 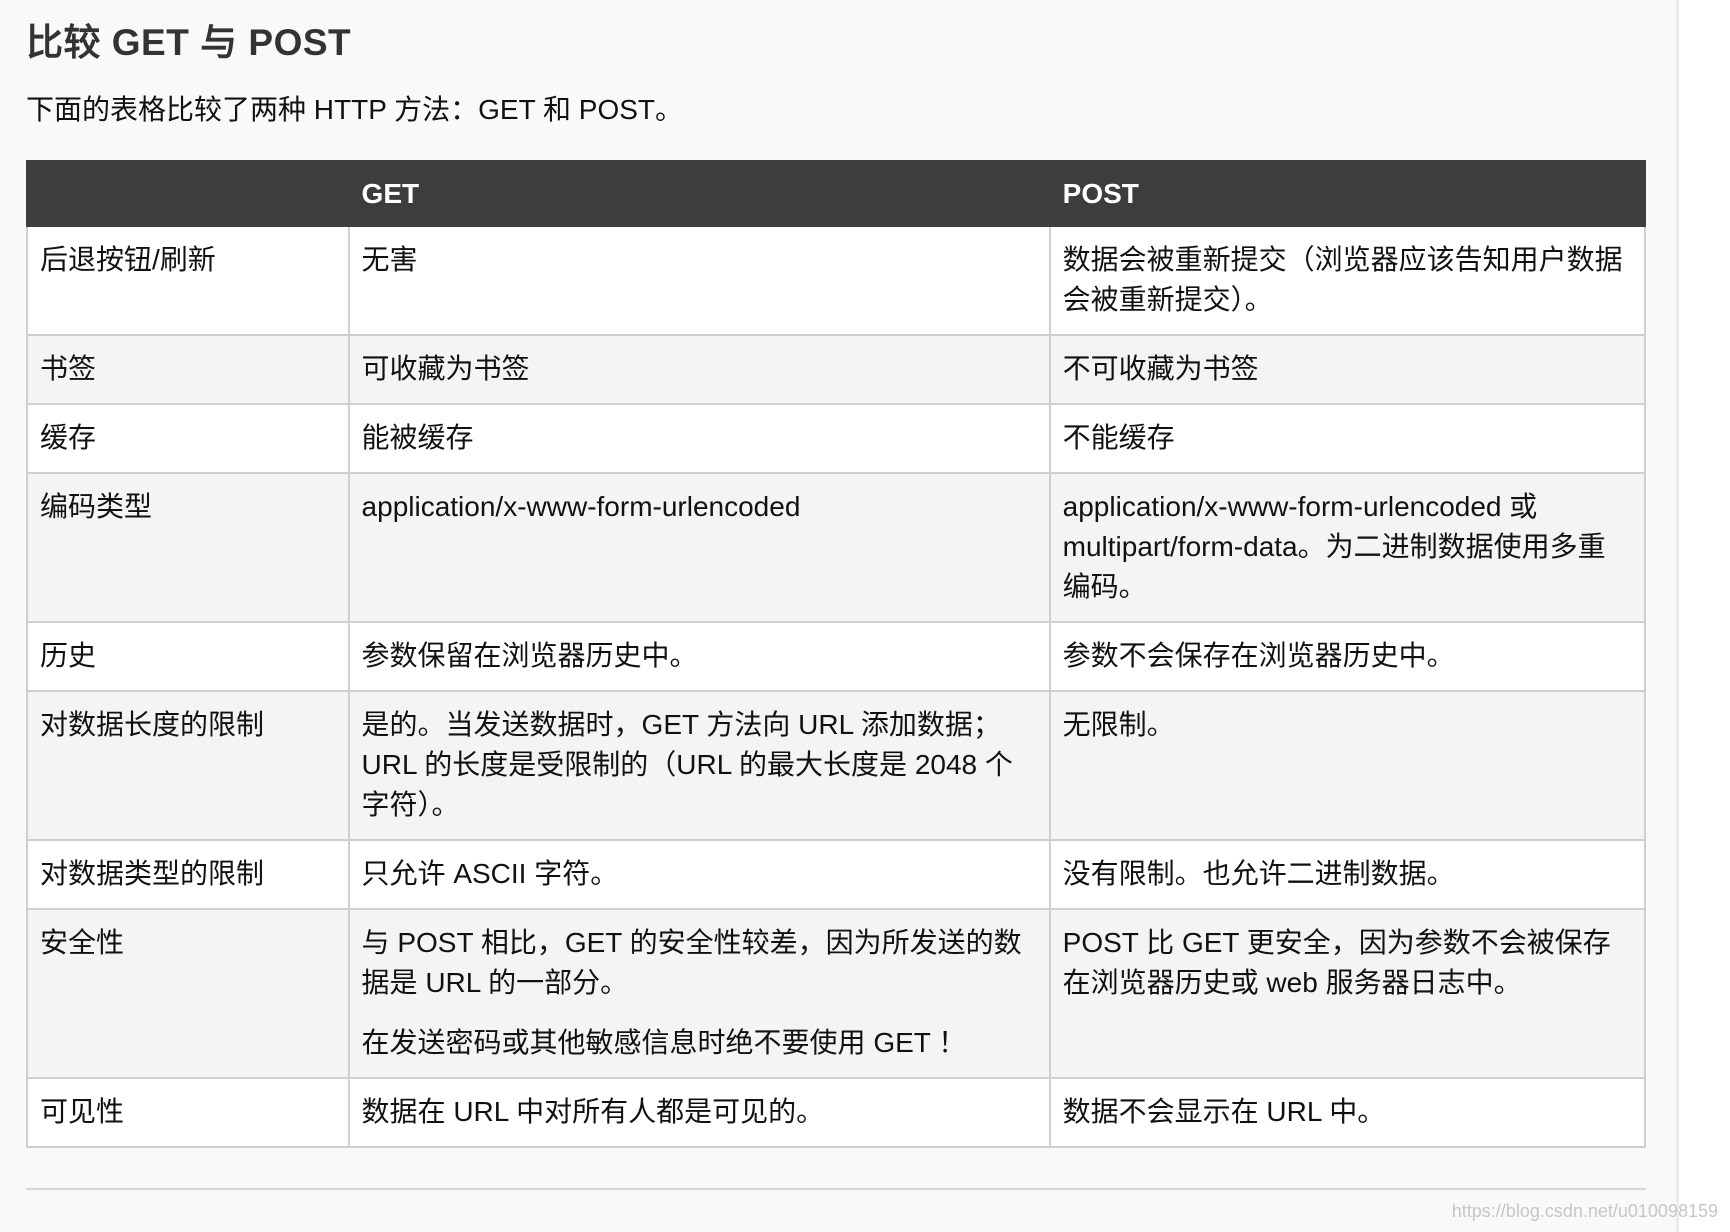 I want to click on get-value-text: 数据在 URL 中对所有人都是可见的。, so click(x=593, y=1111).